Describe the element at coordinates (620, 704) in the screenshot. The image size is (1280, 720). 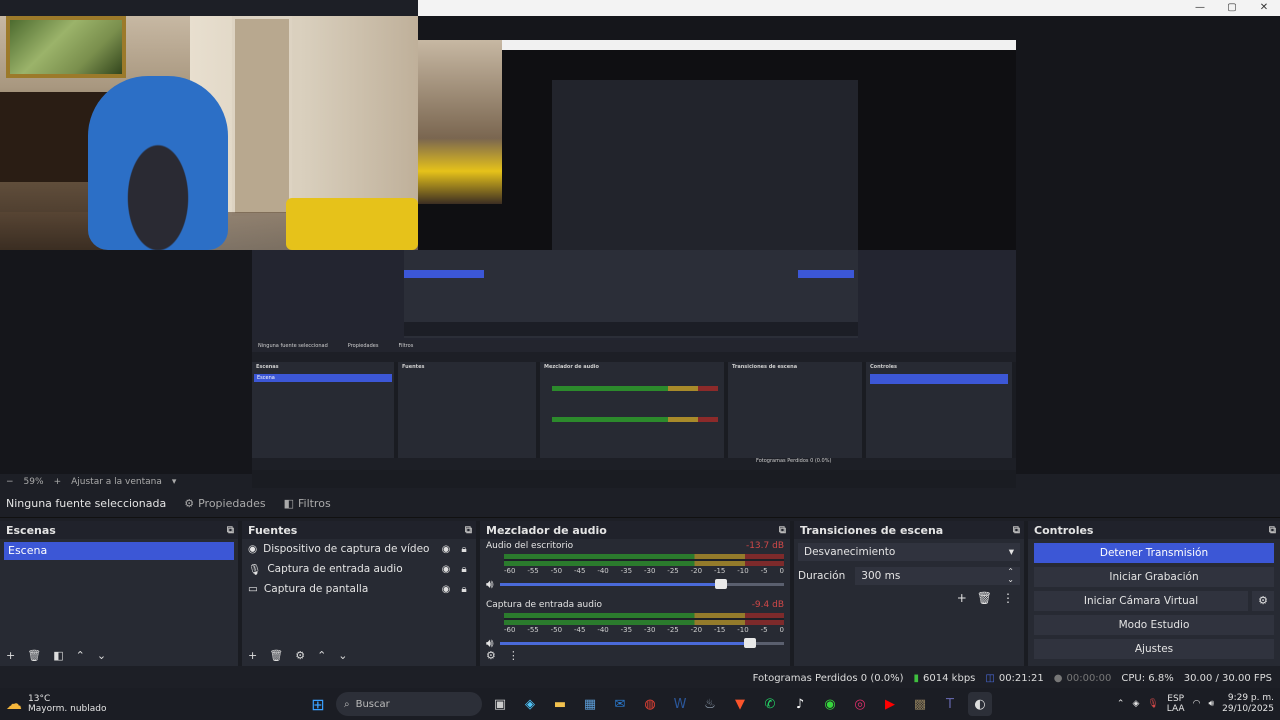
I see `outlook-icon: ✉` at that location.